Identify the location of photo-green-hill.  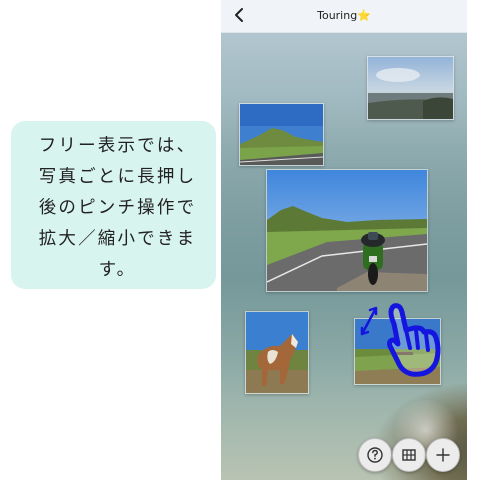
(281, 134).